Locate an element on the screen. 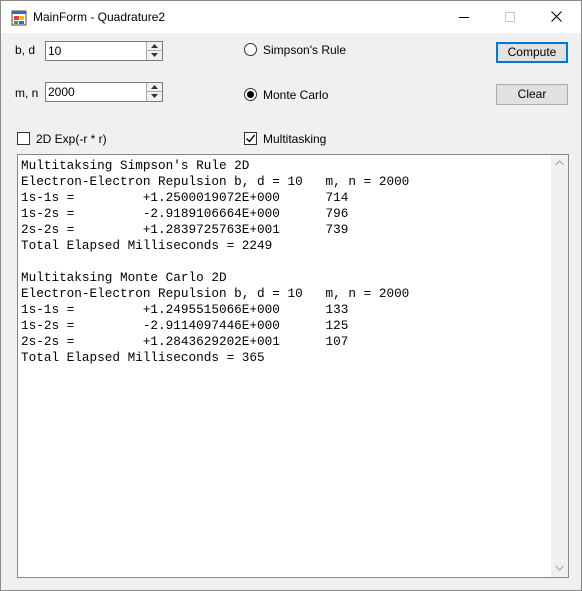  checkmark-icon is located at coordinates (250, 138).